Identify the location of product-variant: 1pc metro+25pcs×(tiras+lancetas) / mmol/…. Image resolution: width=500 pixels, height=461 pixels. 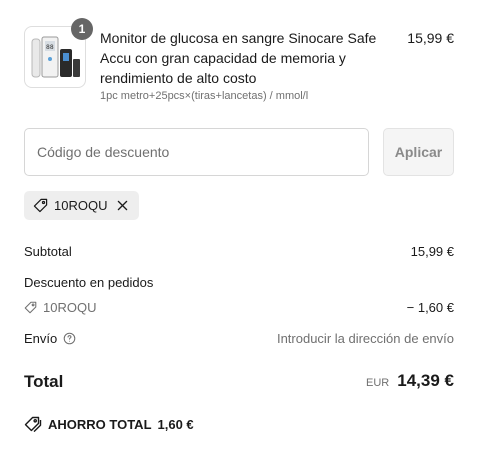
(204, 96).